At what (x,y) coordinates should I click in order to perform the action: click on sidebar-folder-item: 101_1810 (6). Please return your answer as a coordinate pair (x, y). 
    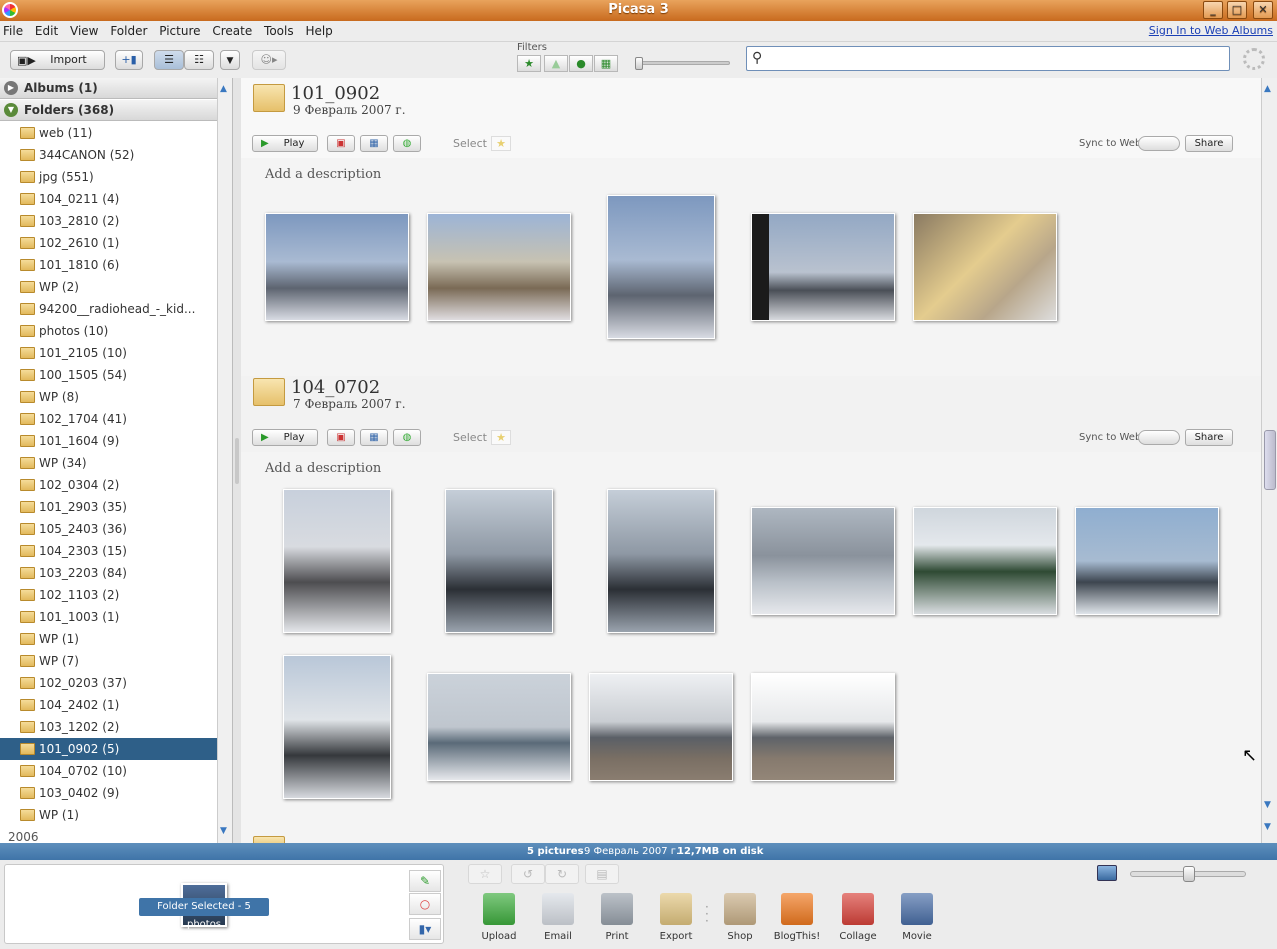
    Looking at the image, I should click on (108, 265).